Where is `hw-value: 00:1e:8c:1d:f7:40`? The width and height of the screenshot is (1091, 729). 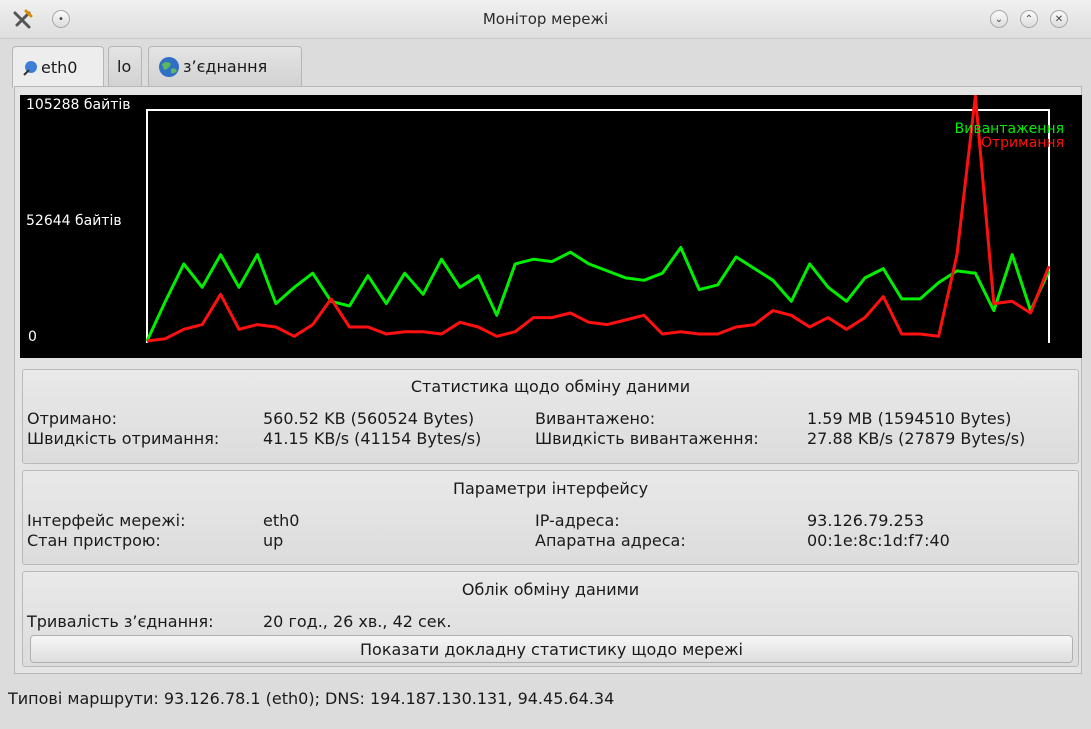 hw-value: 00:1e:8c:1d:f7:40 is located at coordinates (878, 540).